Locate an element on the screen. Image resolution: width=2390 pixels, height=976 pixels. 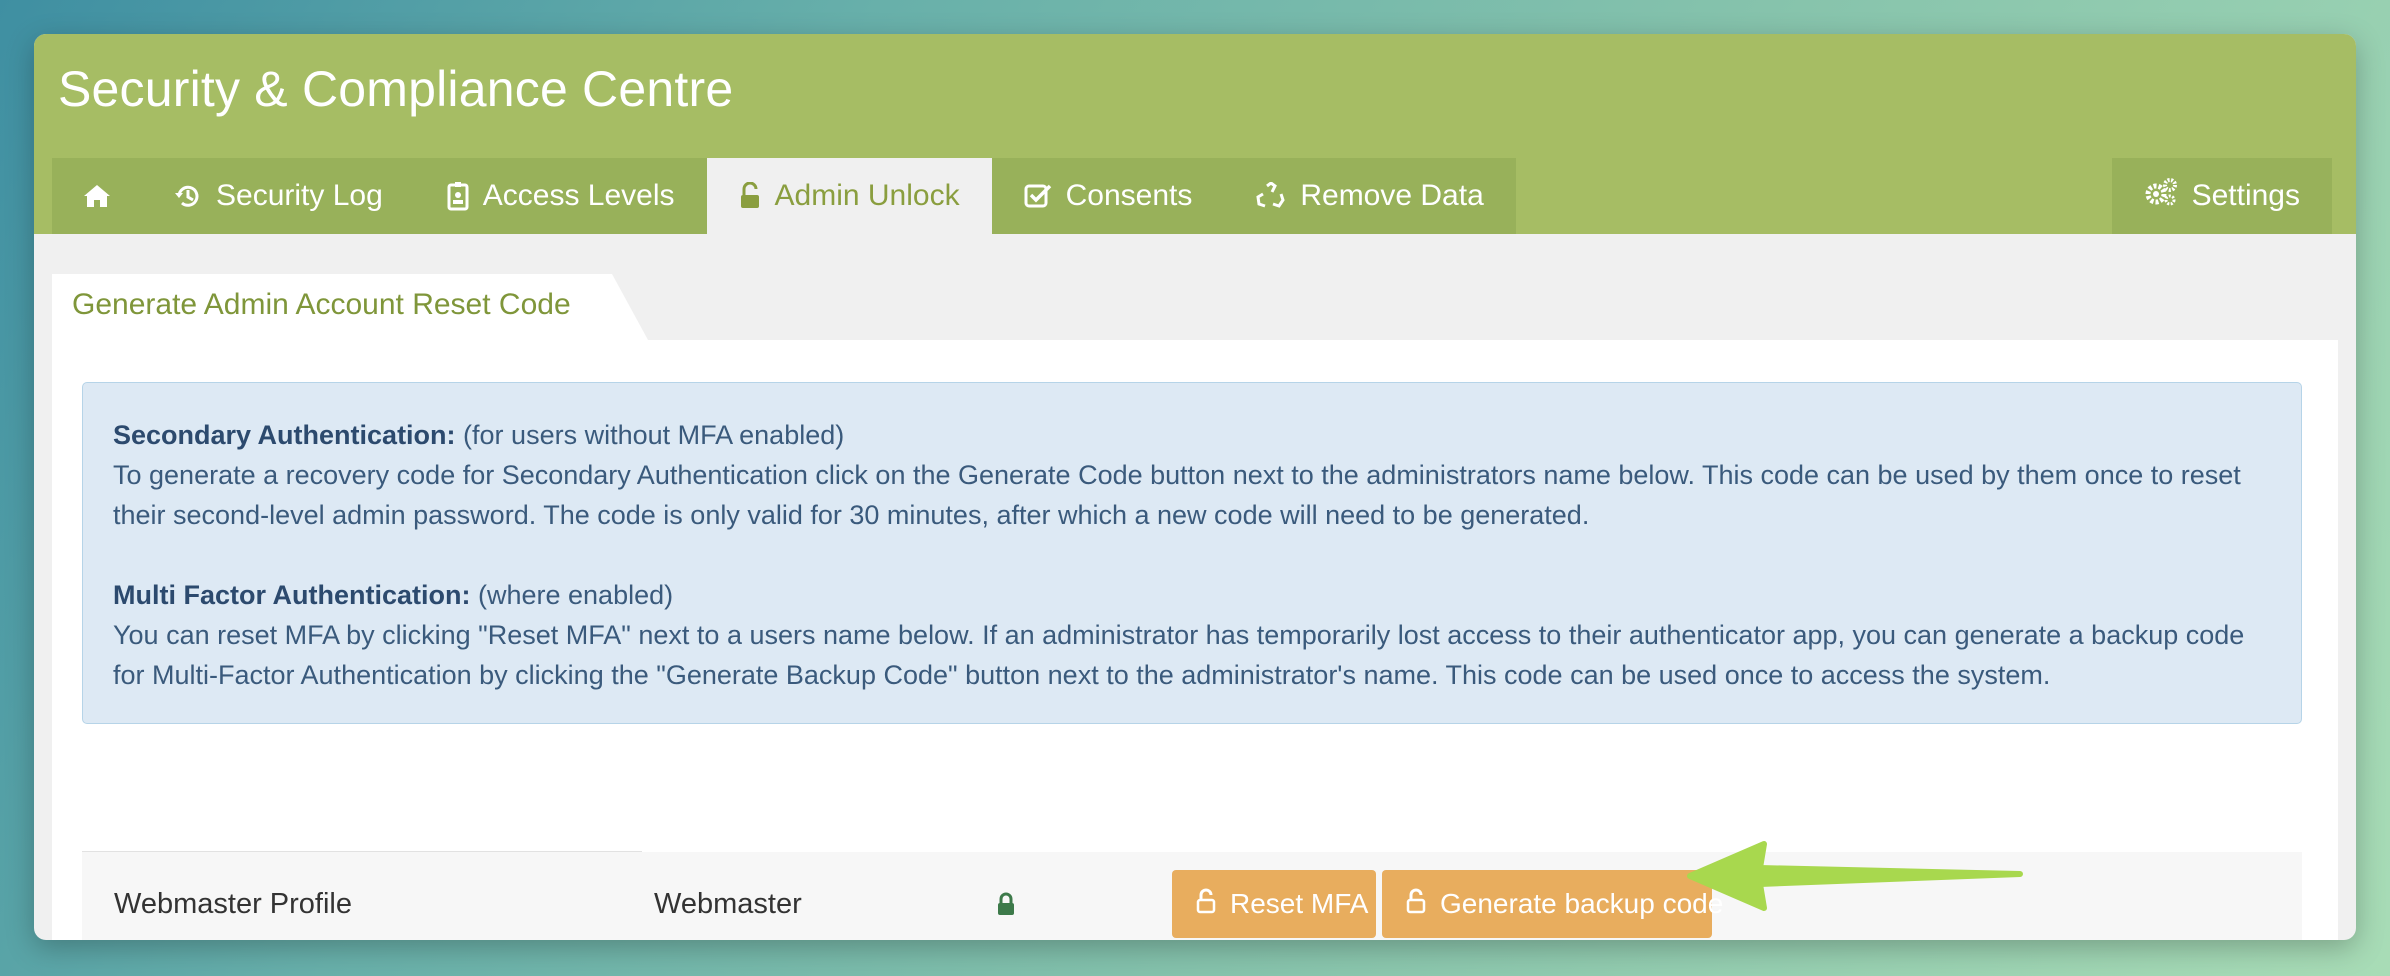
tab-access-levels: Access Levels is located at coordinates (560, 196).